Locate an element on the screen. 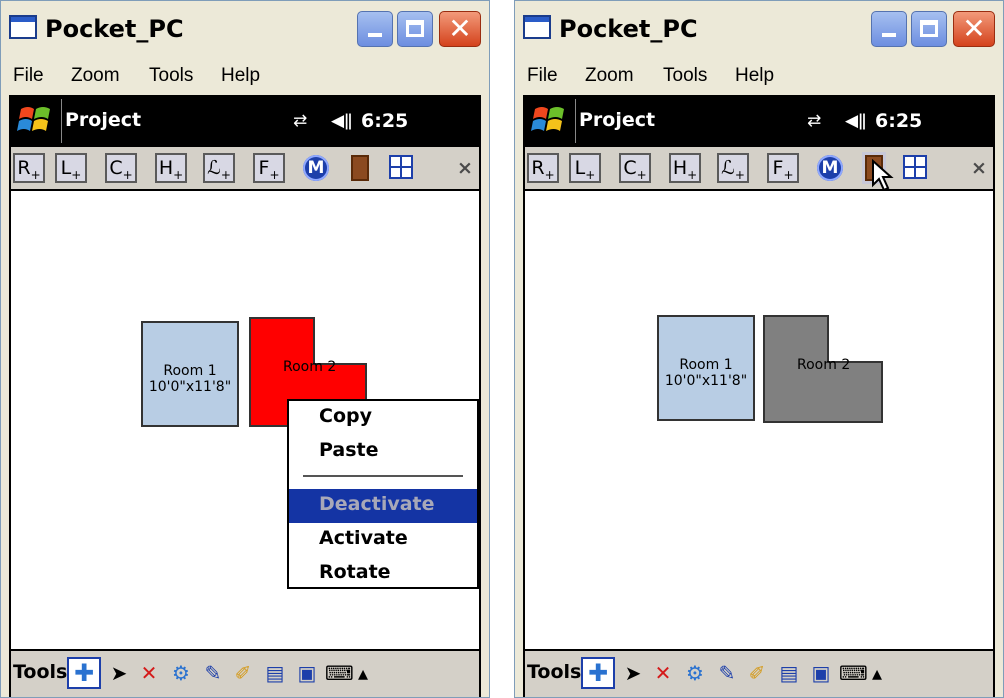 This screenshot has width=1004, height=698. mouse-cursor-icon is located at coordinates (883, 175).